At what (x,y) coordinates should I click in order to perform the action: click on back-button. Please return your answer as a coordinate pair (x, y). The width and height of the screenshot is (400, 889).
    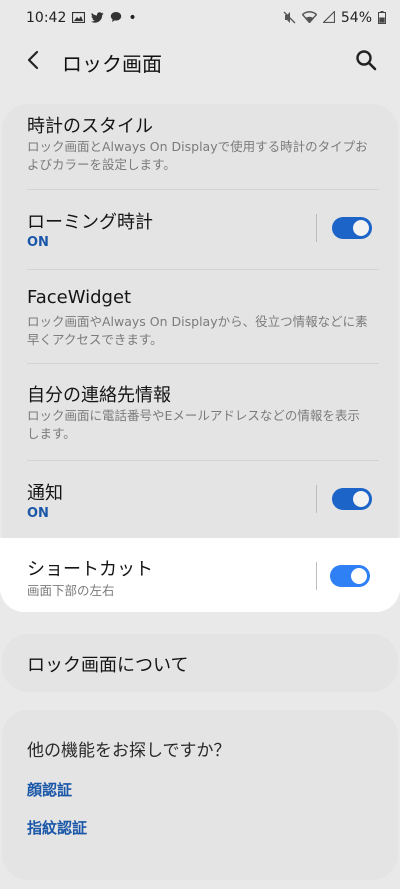
    Looking at the image, I should click on (33, 62).